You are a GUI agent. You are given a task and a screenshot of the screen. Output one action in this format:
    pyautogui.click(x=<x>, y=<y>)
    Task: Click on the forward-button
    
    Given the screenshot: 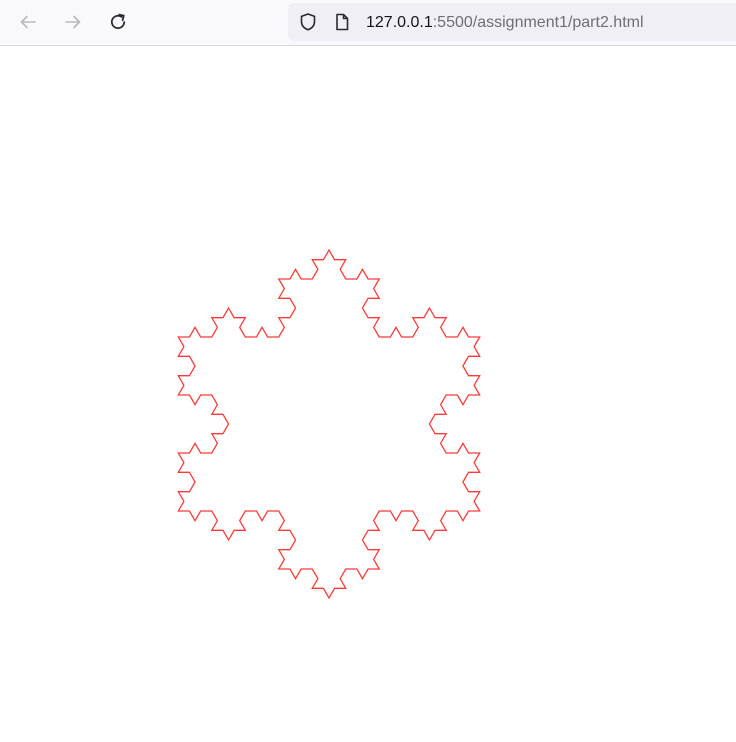 What is the action you would take?
    pyautogui.click(x=73, y=22)
    